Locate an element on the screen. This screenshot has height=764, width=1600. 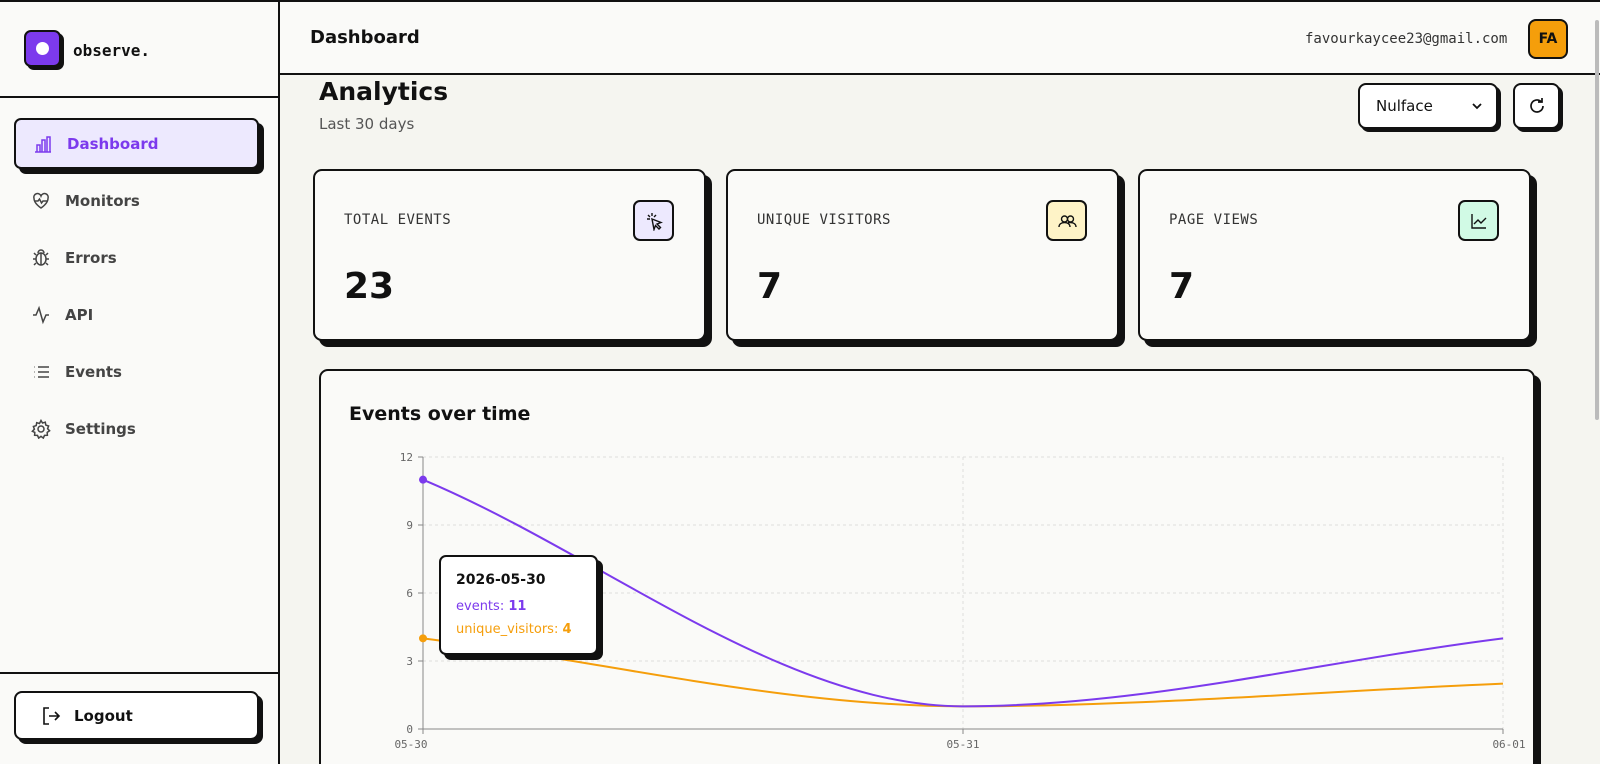
y-tick-label: 6 is located at coordinates (409, 593).